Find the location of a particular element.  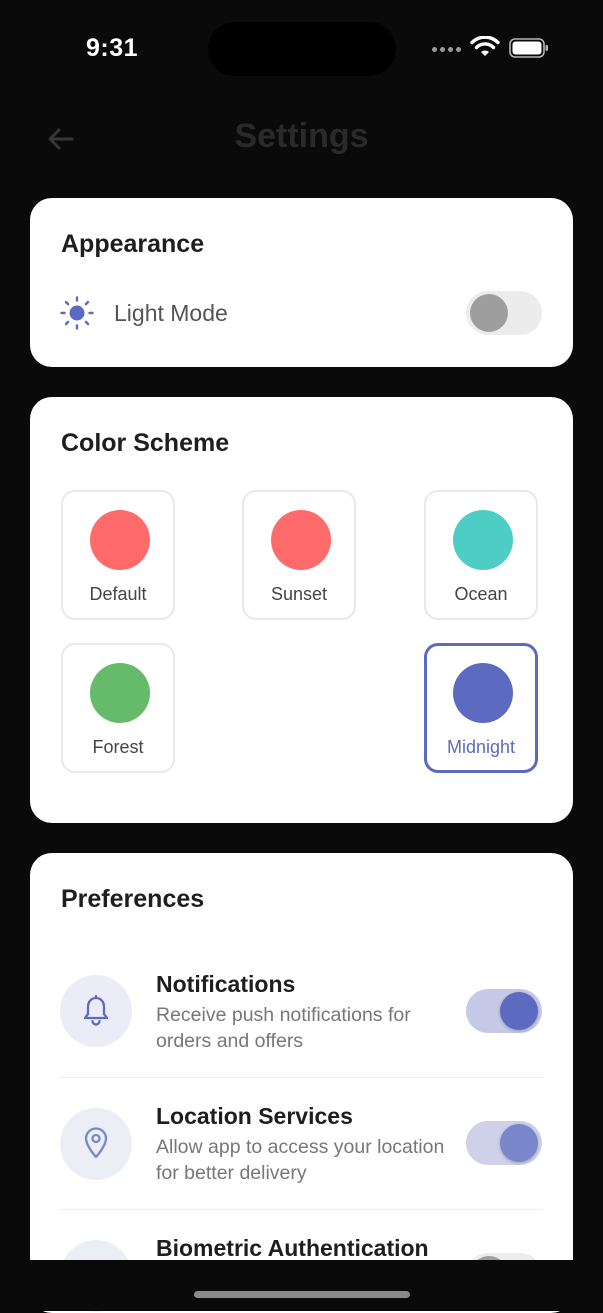

notifications-icon-circle is located at coordinates (96, 1011).